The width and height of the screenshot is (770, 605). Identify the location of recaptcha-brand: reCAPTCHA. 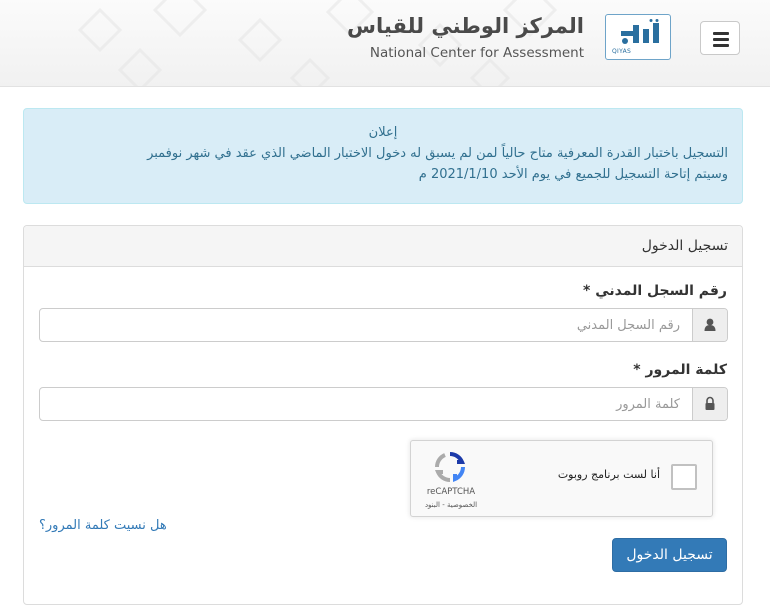
(451, 492).